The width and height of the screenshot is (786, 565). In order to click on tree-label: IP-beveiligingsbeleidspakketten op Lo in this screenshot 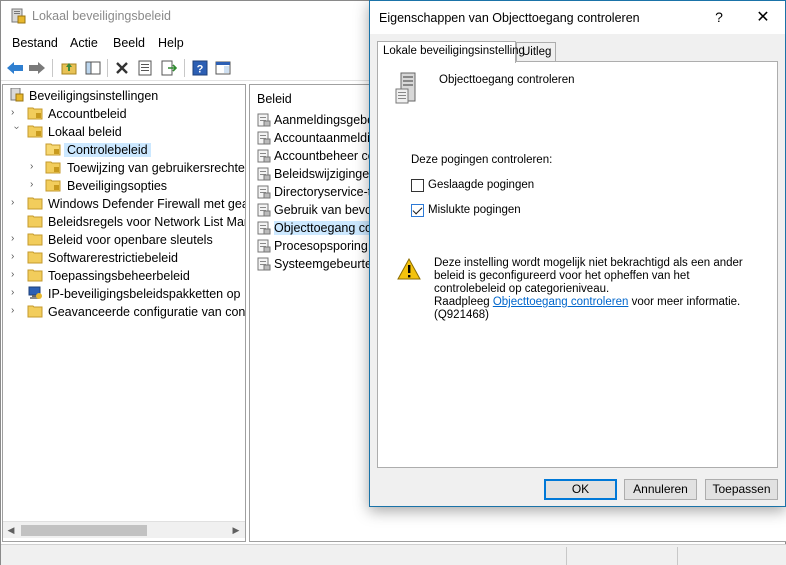, I will do `click(147, 294)`.